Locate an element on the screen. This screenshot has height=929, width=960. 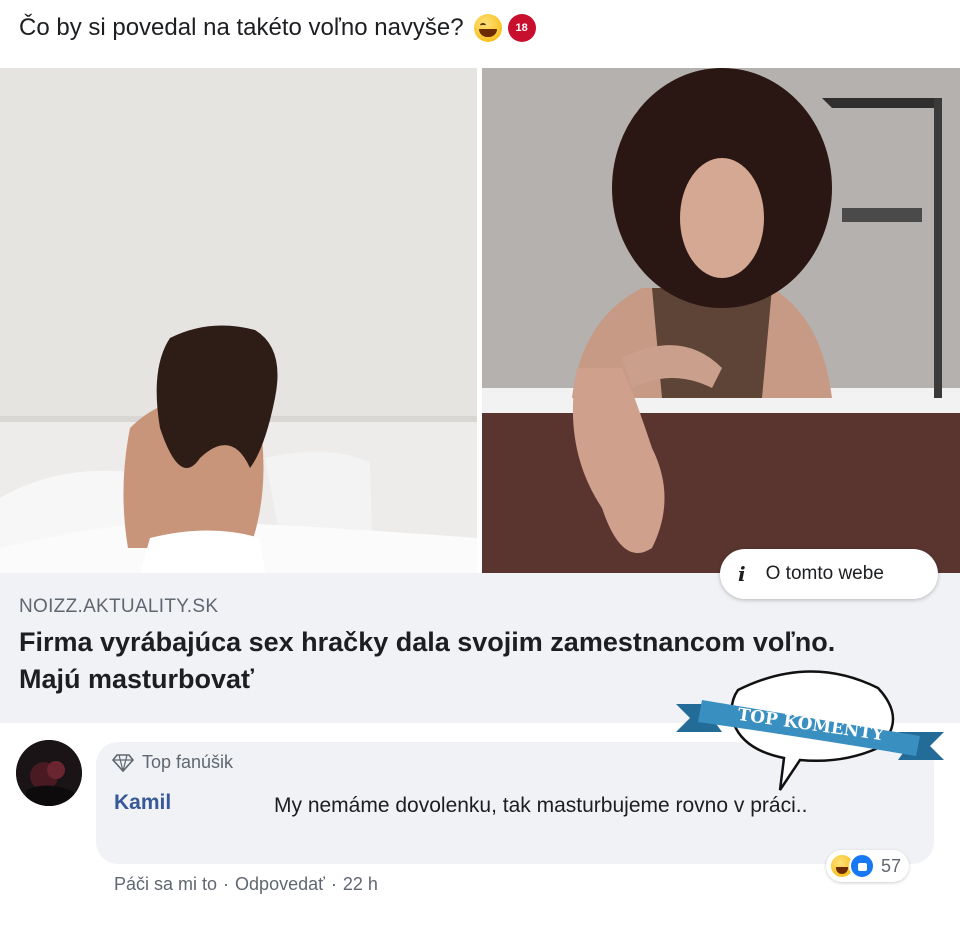
reply-comment-link: Odpovedať is located at coordinates (280, 884).